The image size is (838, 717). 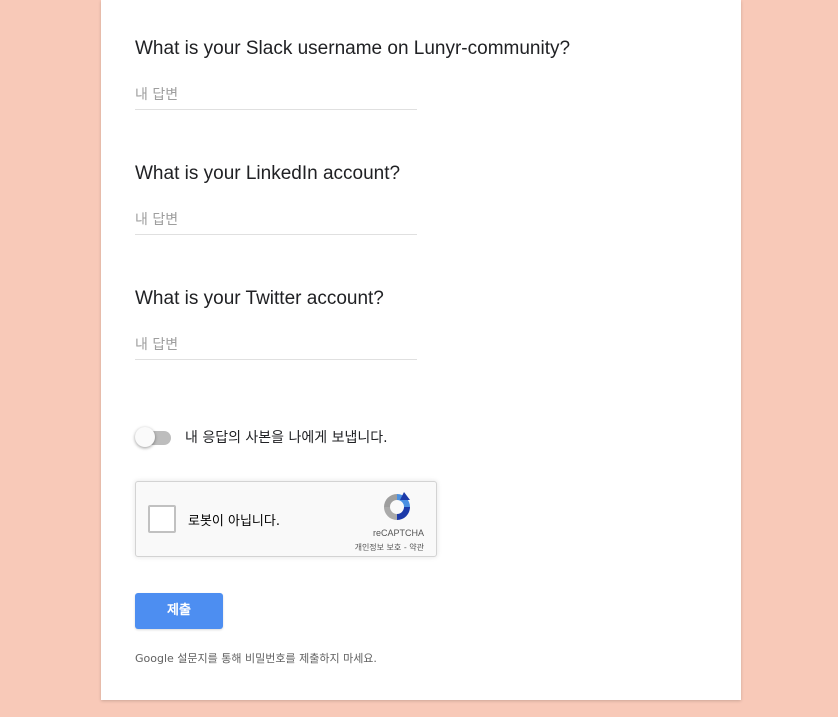 I want to click on submit-button: 제출, so click(x=179, y=611).